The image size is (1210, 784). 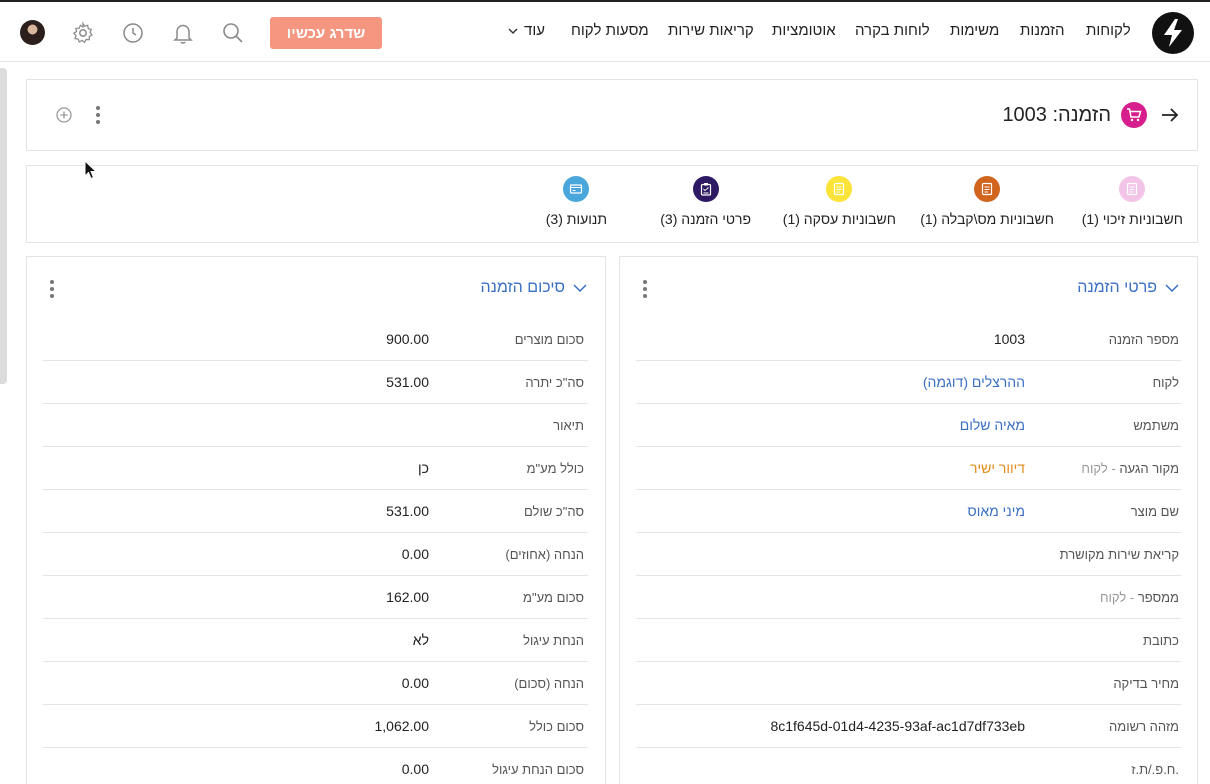 I want to click on related-credit-invoices: חשבוניות זיכוי (1), so click(x=1132, y=201).